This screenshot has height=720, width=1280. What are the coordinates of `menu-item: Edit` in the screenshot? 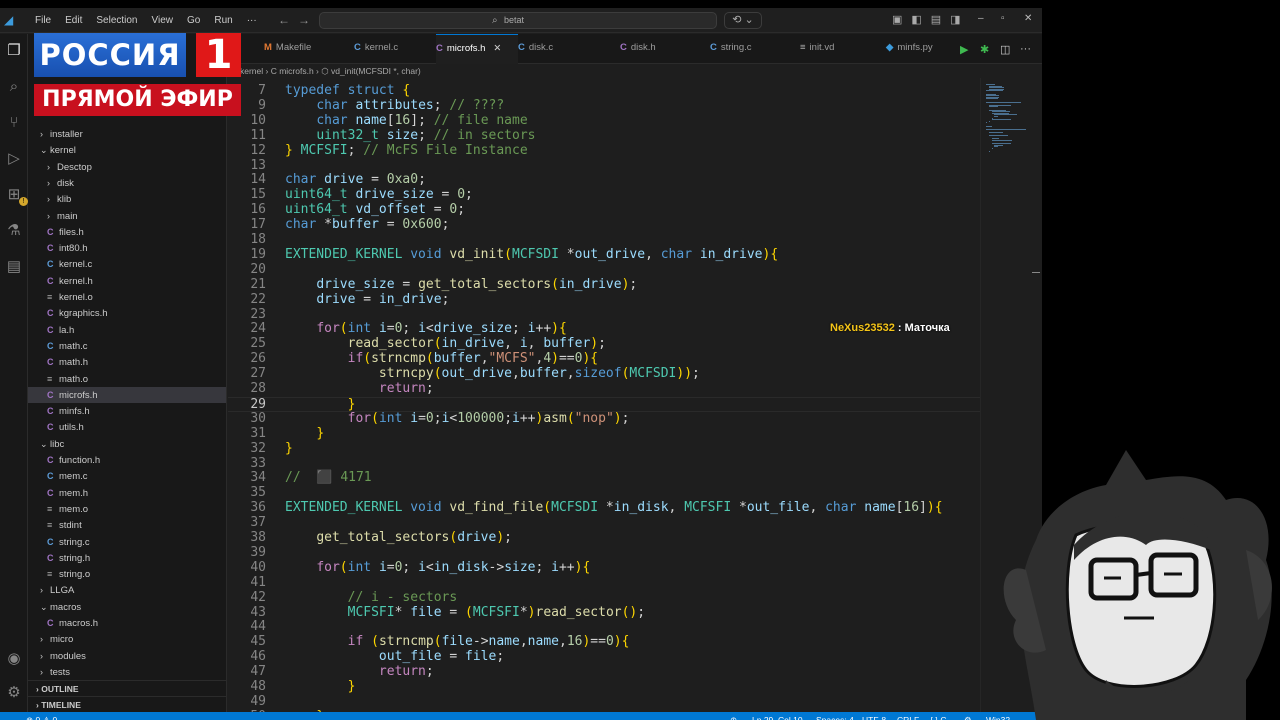 It's located at (73, 20).